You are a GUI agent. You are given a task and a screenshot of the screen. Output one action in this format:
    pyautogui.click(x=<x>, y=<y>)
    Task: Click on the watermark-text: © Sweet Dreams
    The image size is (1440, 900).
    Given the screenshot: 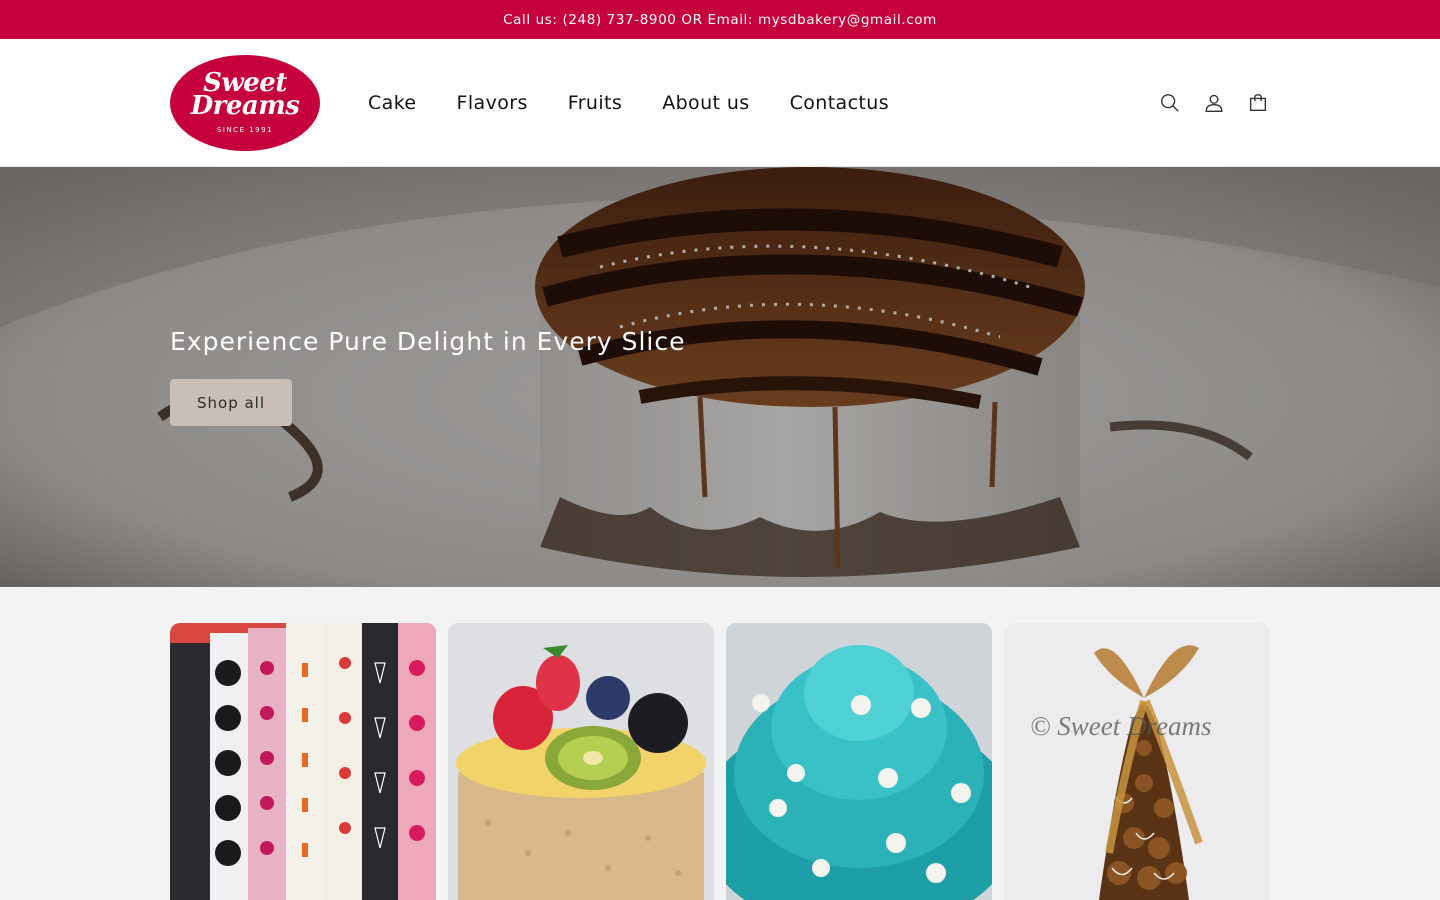 What is the action you would take?
    pyautogui.click(x=1121, y=726)
    